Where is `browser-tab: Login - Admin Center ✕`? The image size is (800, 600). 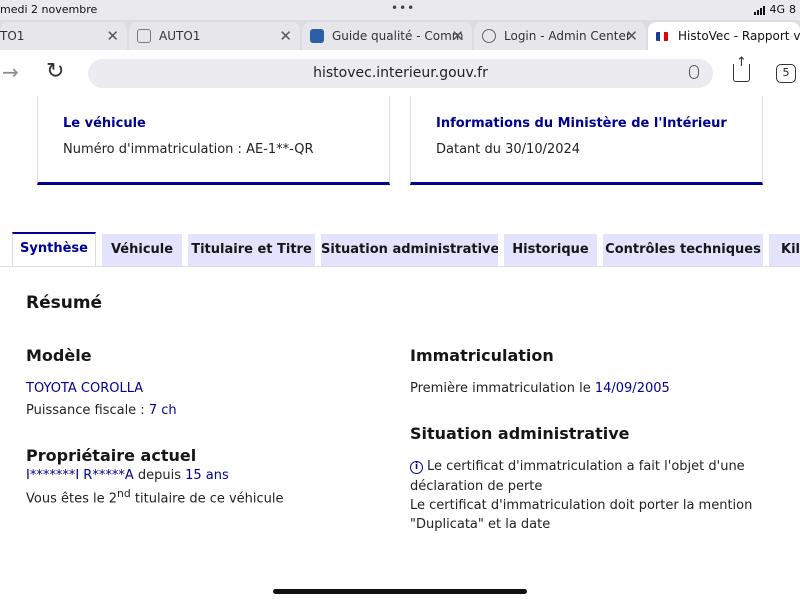 browser-tab: Login - Admin Center ✕ is located at coordinates (560, 36).